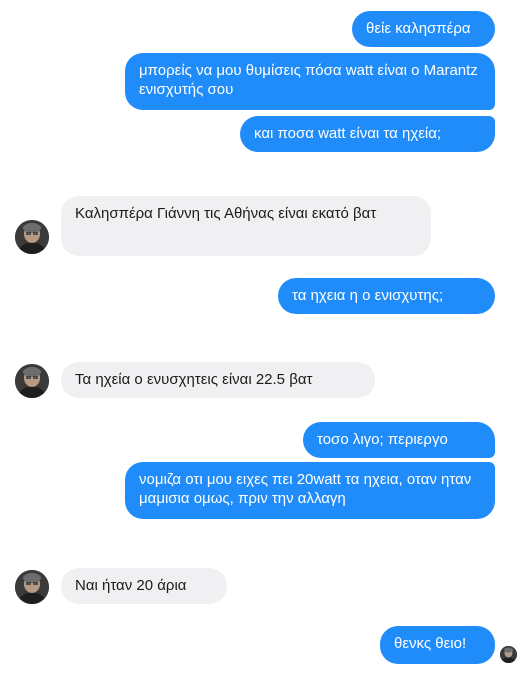 This screenshot has width=519, height=677. What do you see at coordinates (437, 645) in the screenshot?
I see `outgoing-message: θενκς θειο!` at bounding box center [437, 645].